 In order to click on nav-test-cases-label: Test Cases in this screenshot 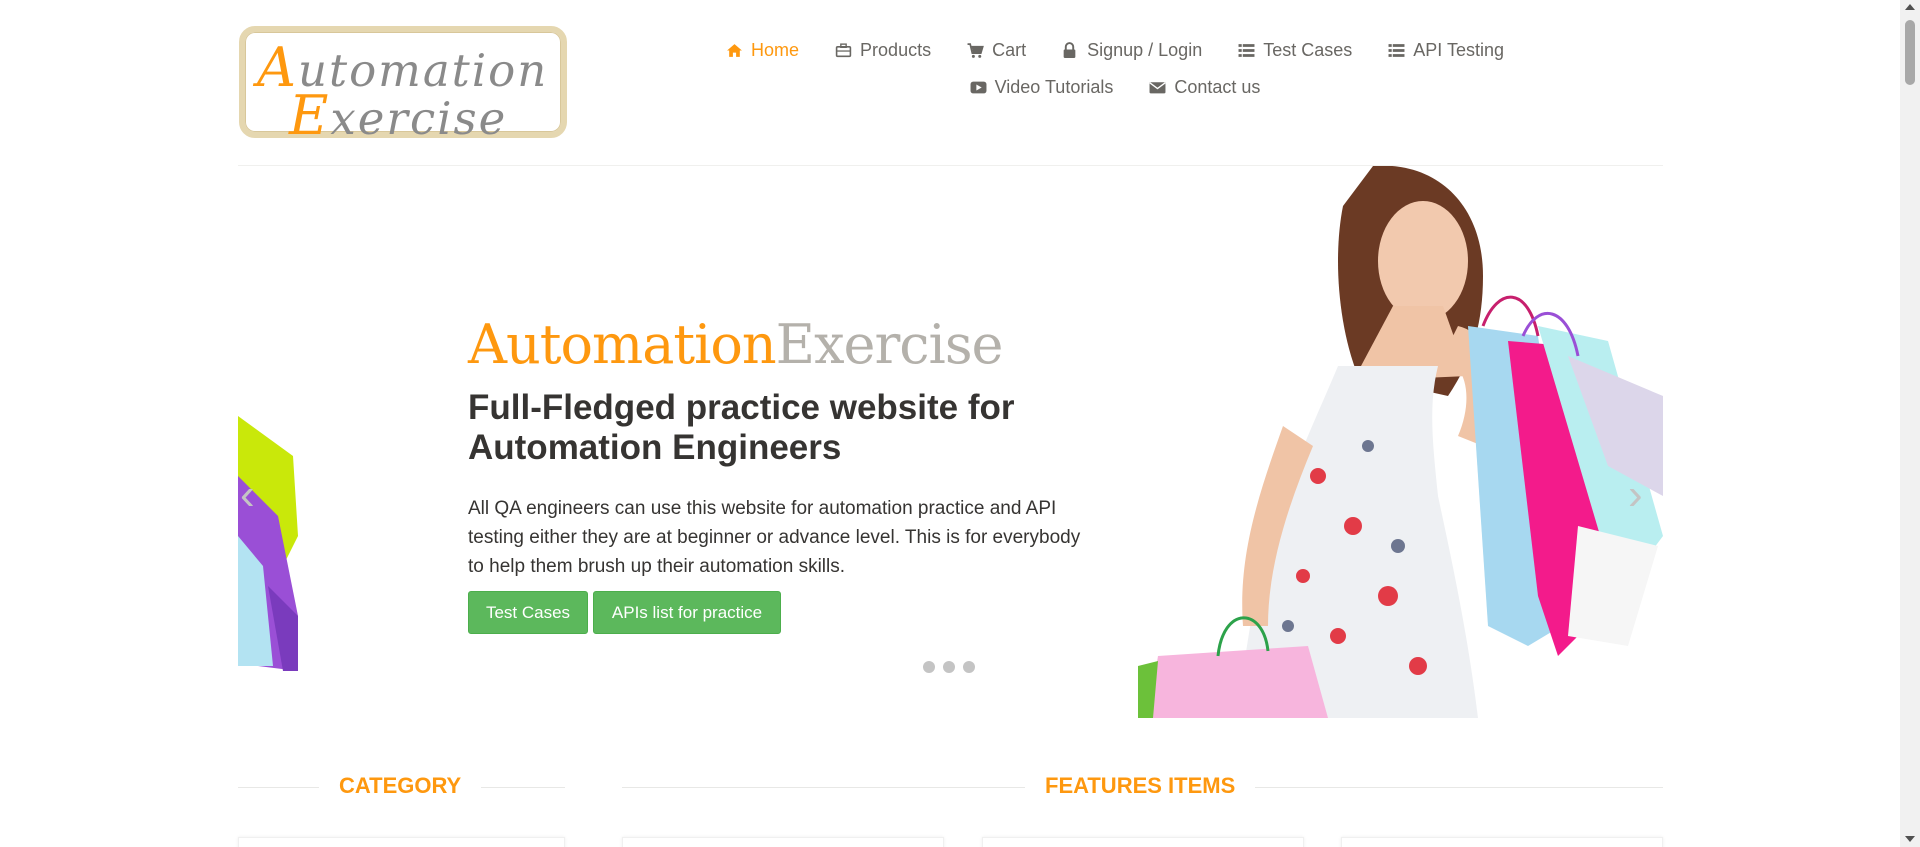, I will do `click(1308, 49)`.